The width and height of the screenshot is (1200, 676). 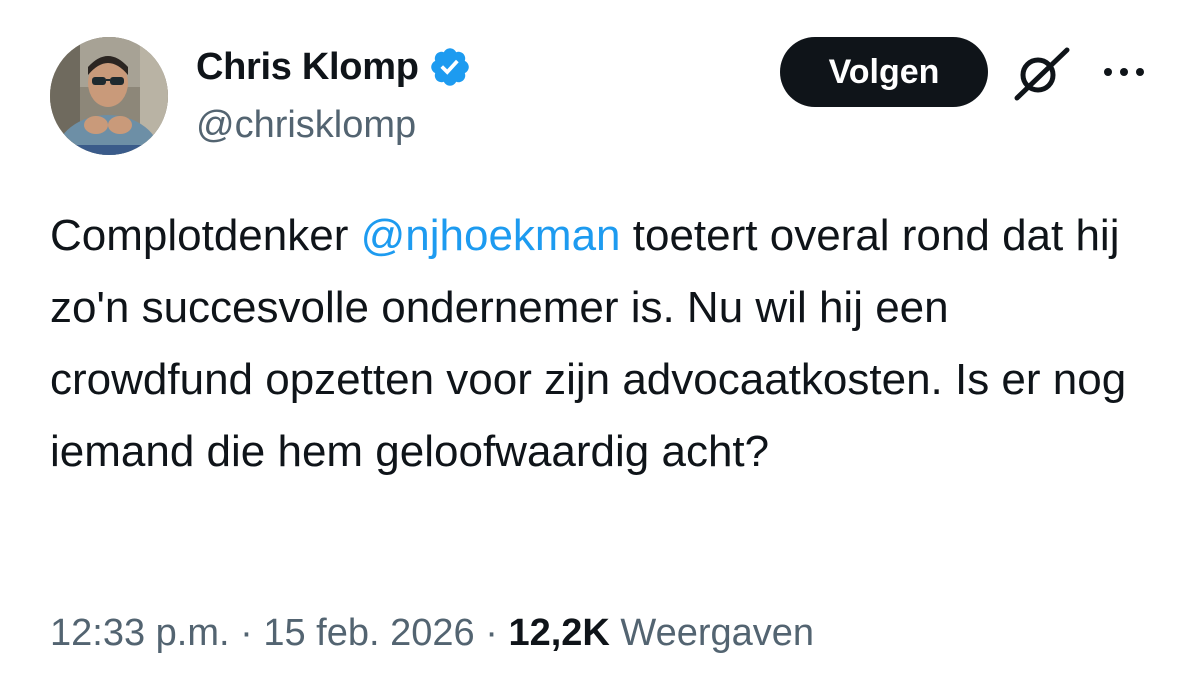 I want to click on verified-badge-icon, so click(x=449, y=67).